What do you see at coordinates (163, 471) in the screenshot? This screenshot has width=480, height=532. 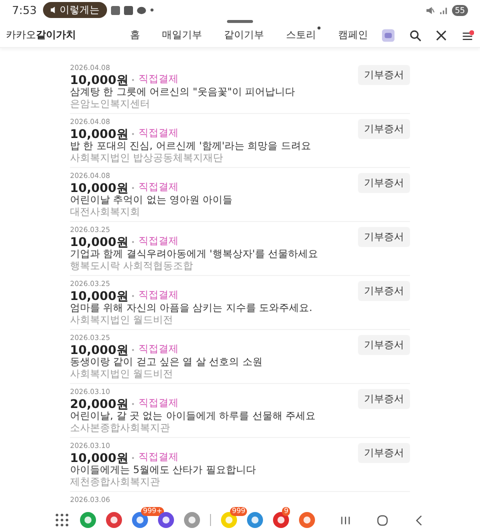 I see `campaign-title: 아이들에게는 5월에도 산타가 필요합니다` at bounding box center [163, 471].